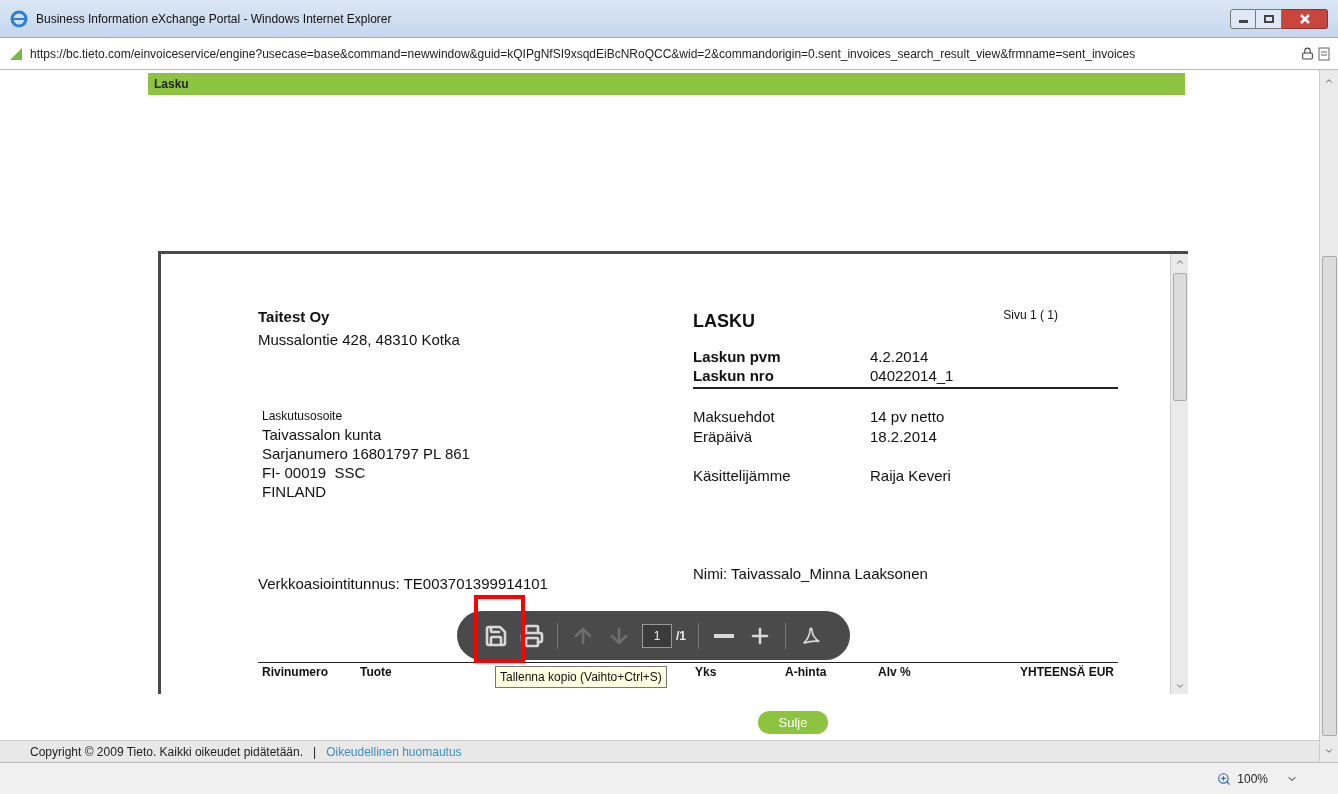 This screenshot has height=794, width=1338. What do you see at coordinates (742, 476) in the screenshot?
I see `field-label: Käsittelijämme` at bounding box center [742, 476].